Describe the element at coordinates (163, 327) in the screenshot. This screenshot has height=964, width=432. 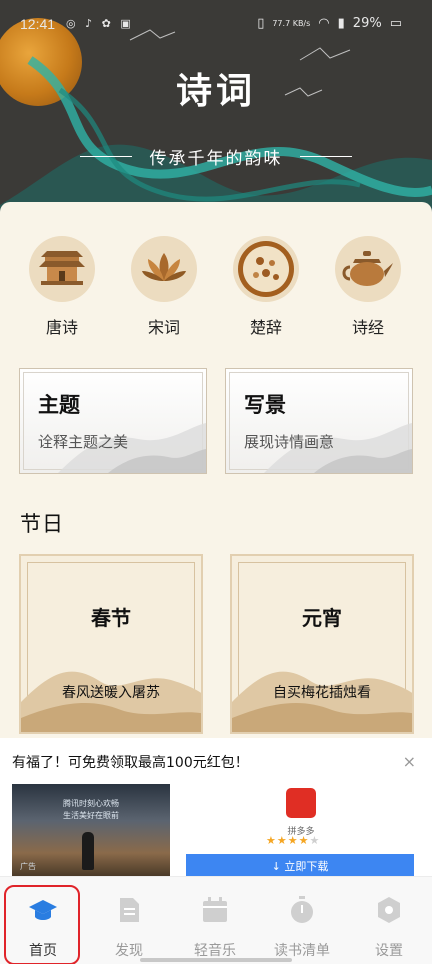
I see `category-label: 宋词` at that location.